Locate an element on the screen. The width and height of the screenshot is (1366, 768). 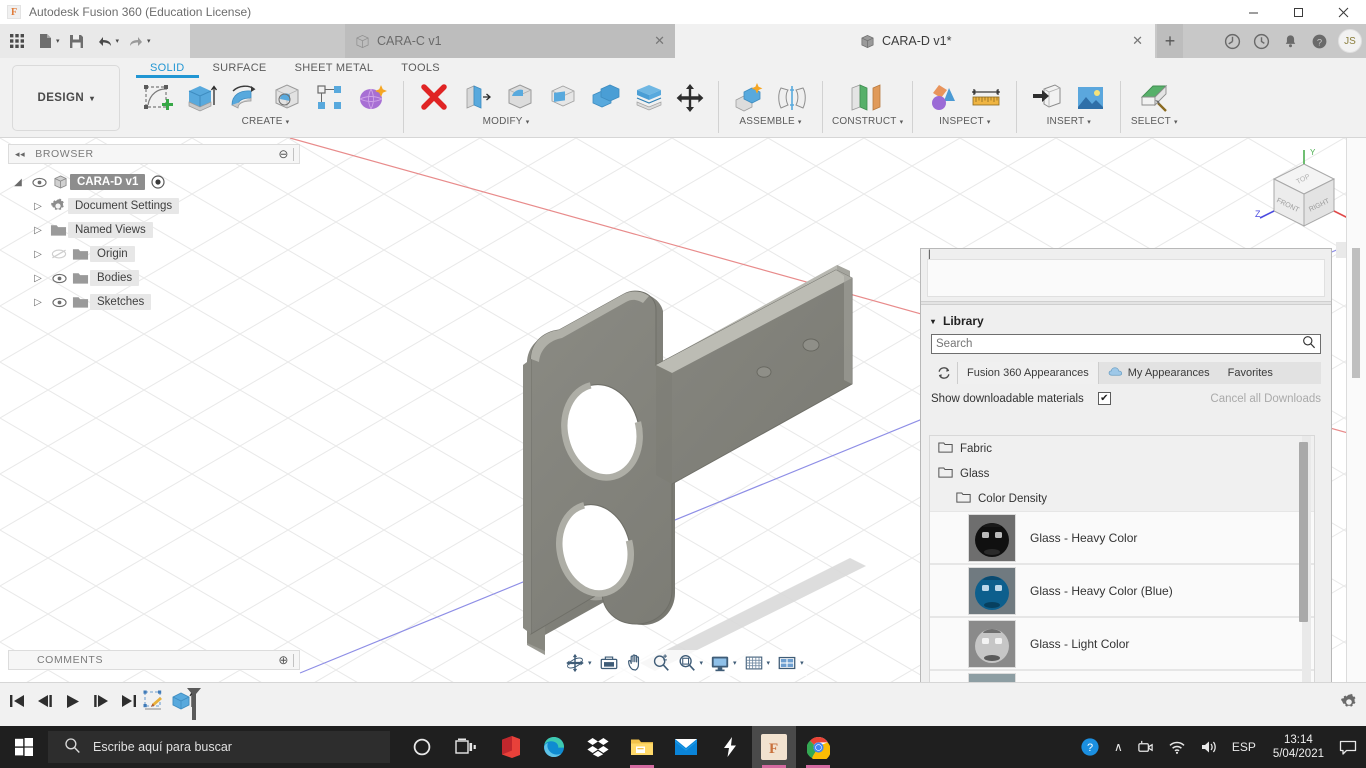
look-at-icon is located at coordinates (609, 663).